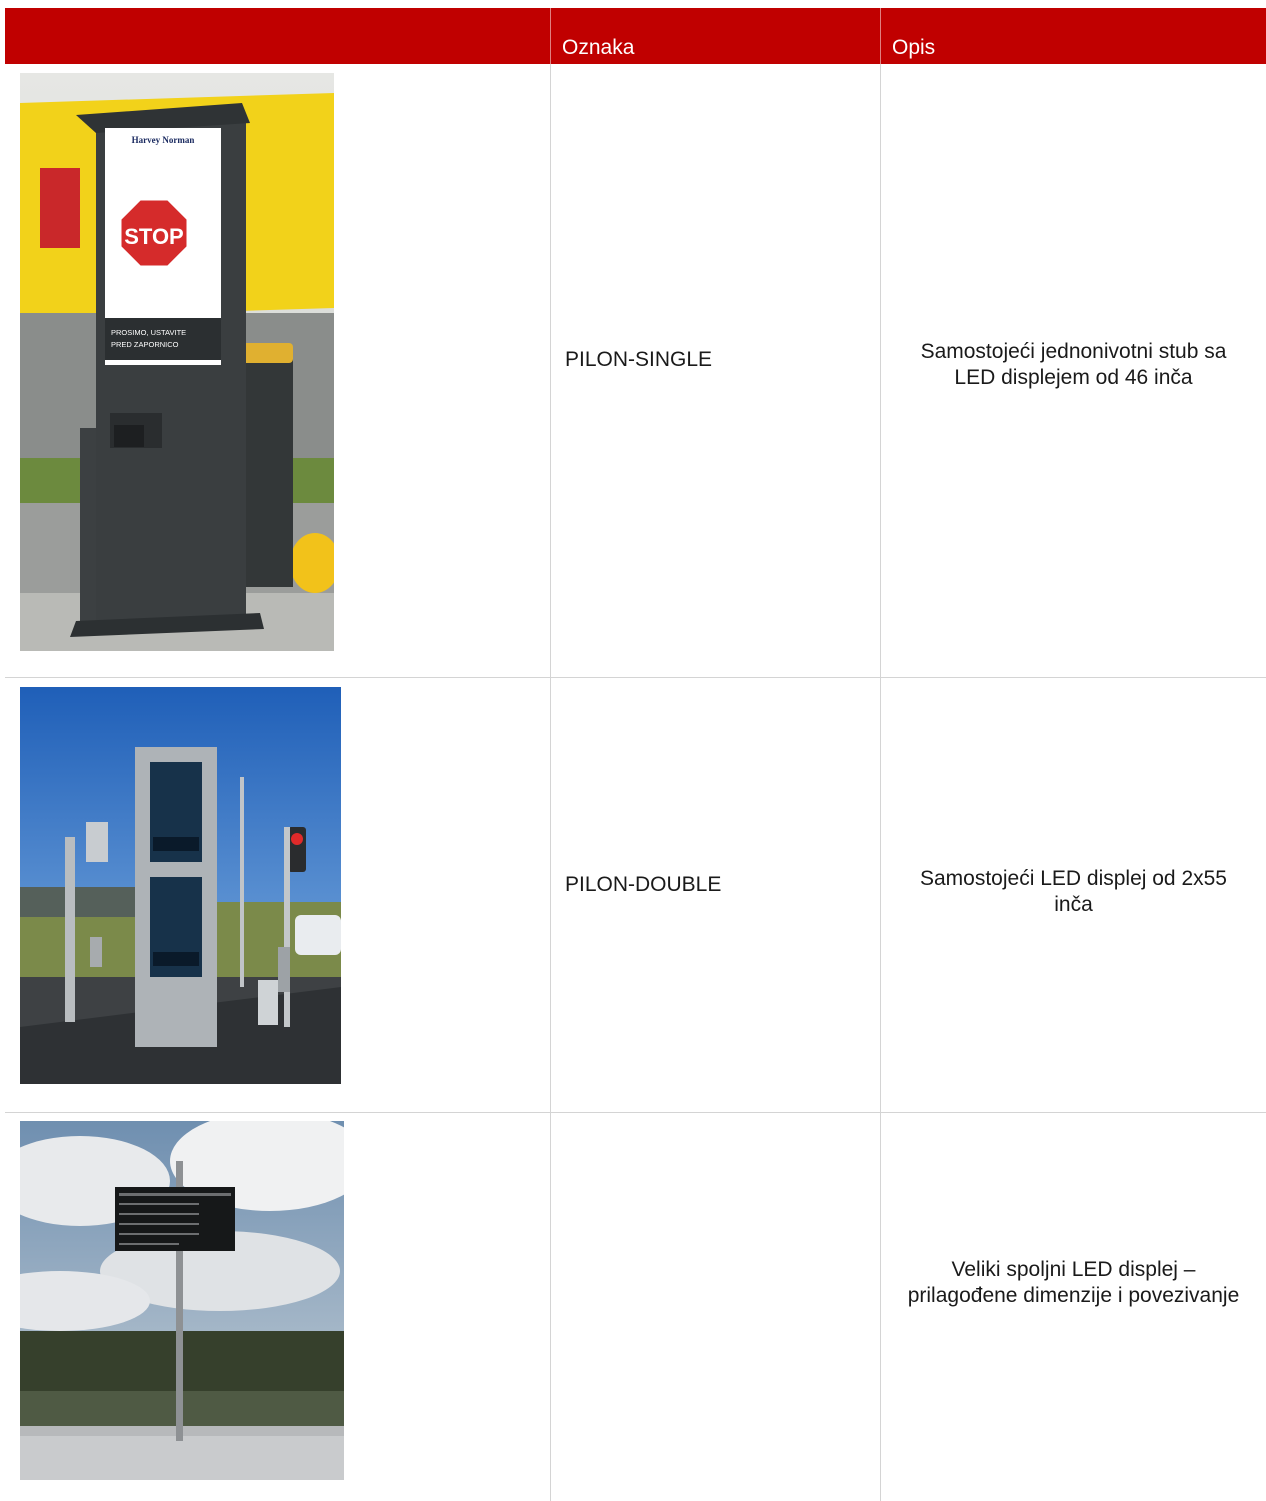 The image size is (1266, 1501). What do you see at coordinates (639, 359) in the screenshot?
I see `row-code: PILON-SINGLE` at bounding box center [639, 359].